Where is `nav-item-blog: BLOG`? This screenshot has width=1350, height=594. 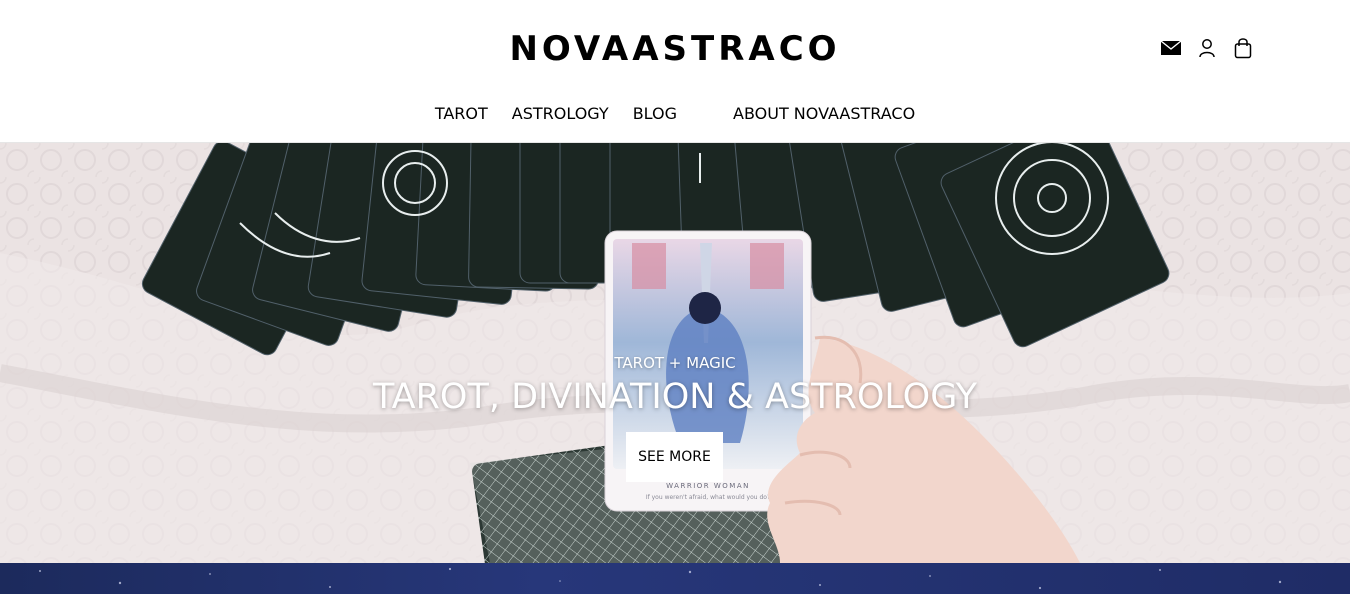
nav-item-blog: BLOG is located at coordinates (655, 114).